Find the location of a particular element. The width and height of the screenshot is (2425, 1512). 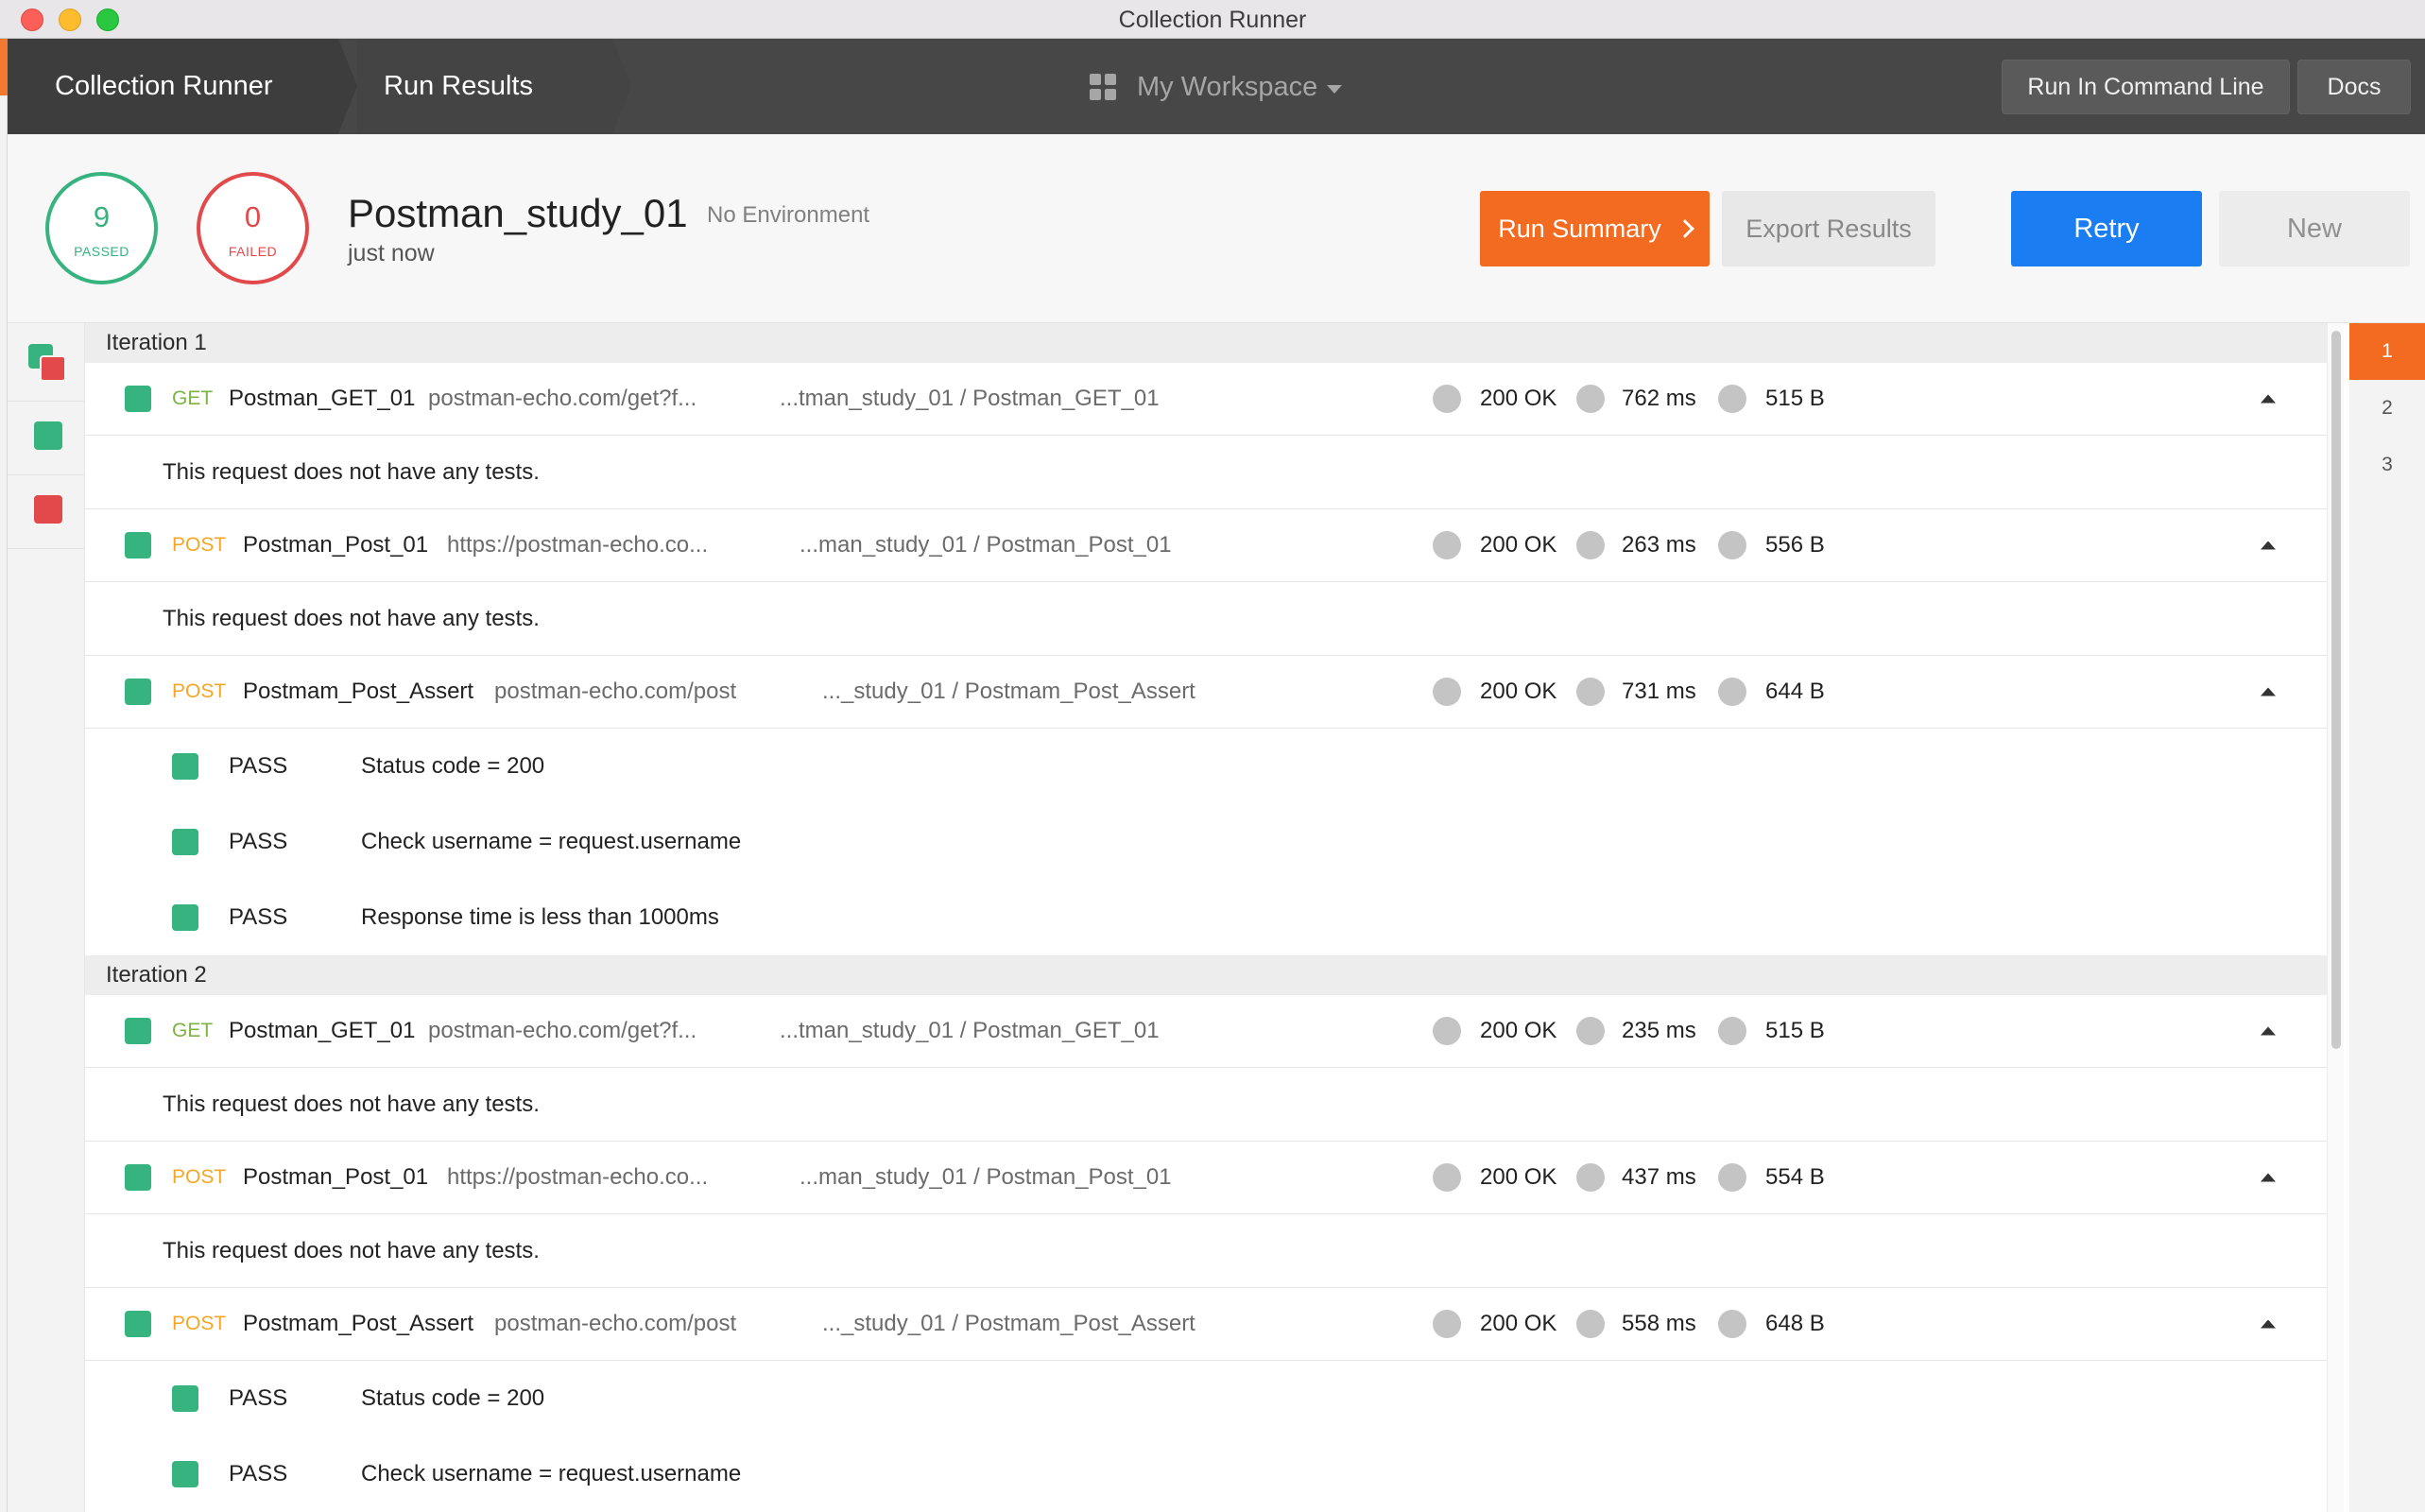

docs-button: Docs is located at coordinates (2354, 87).